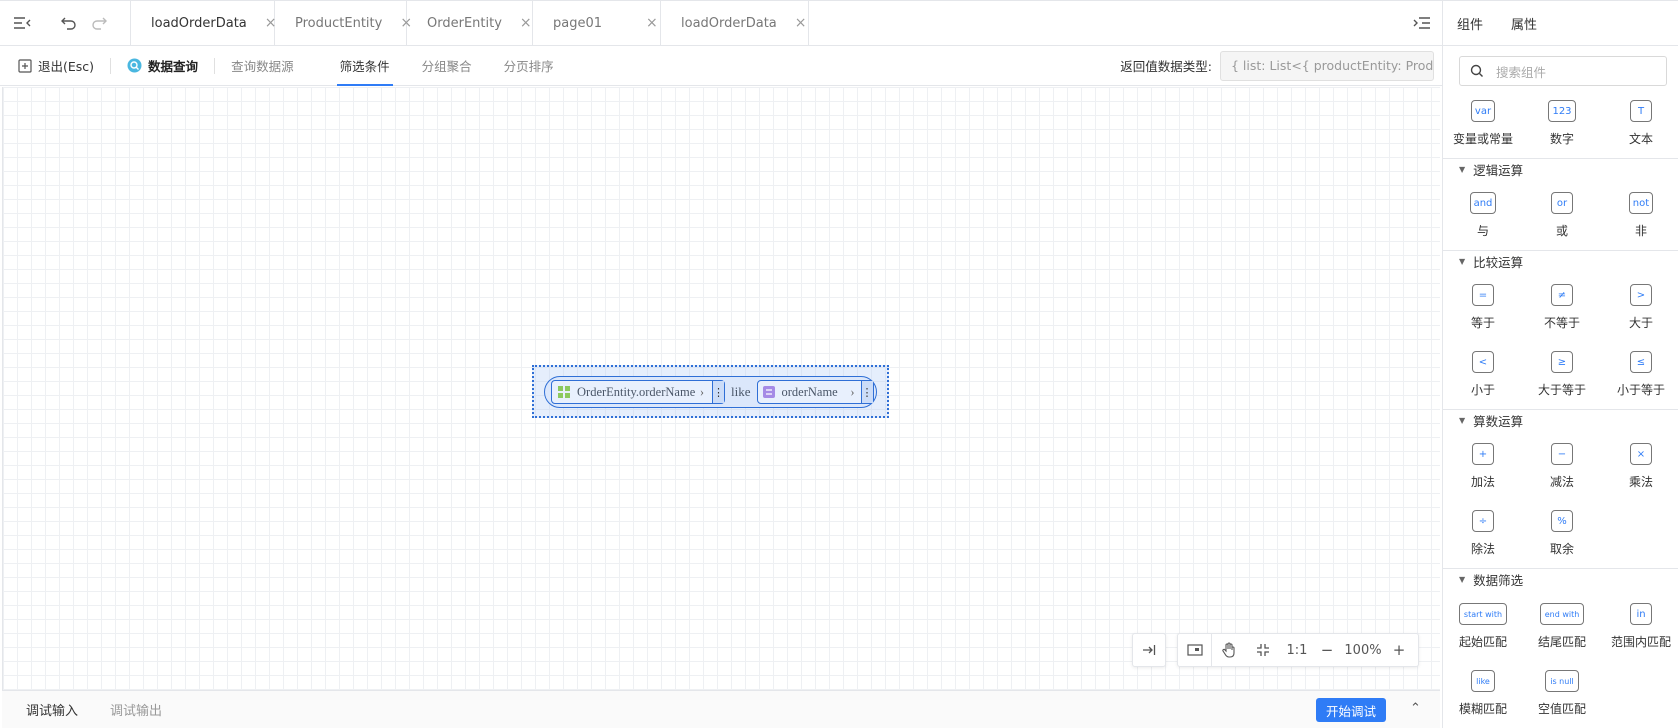 Image resolution: width=1678 pixels, height=728 pixels. I want to click on tab-loadorderdata-2: loadOrderData ×, so click(735, 23).